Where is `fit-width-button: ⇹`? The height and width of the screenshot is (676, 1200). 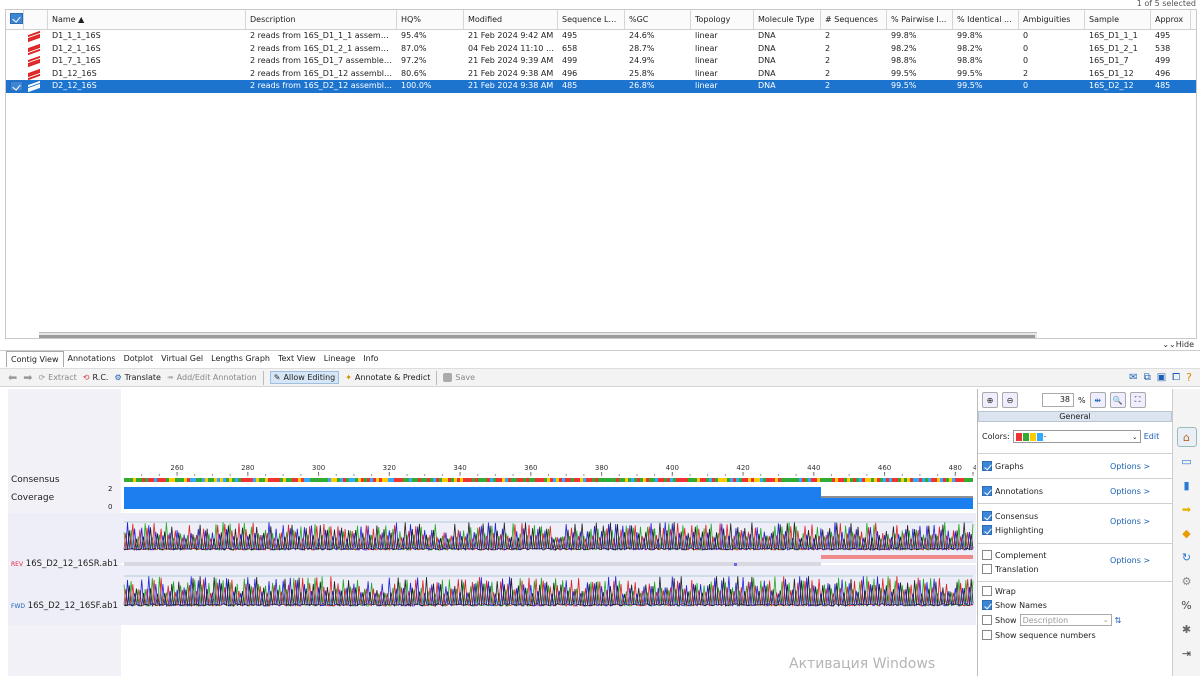
fit-width-button: ⇹ is located at coordinates (1097, 400).